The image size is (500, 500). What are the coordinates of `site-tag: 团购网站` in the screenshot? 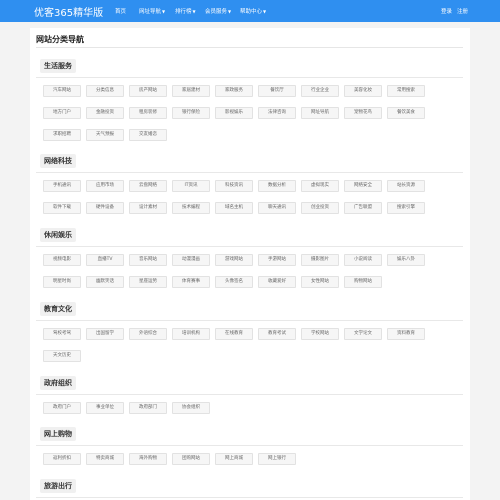 It's located at (191, 459).